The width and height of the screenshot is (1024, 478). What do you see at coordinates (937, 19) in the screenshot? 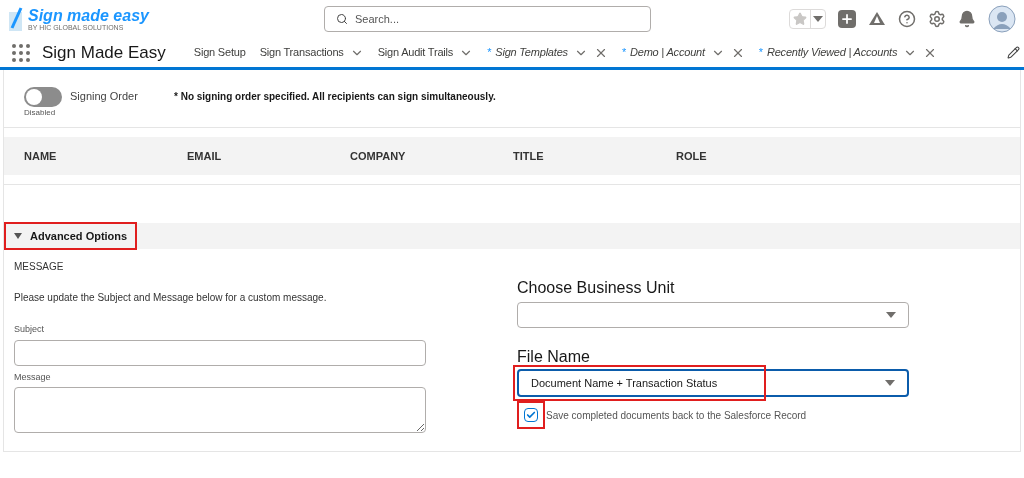
I see `settings-icon` at bounding box center [937, 19].